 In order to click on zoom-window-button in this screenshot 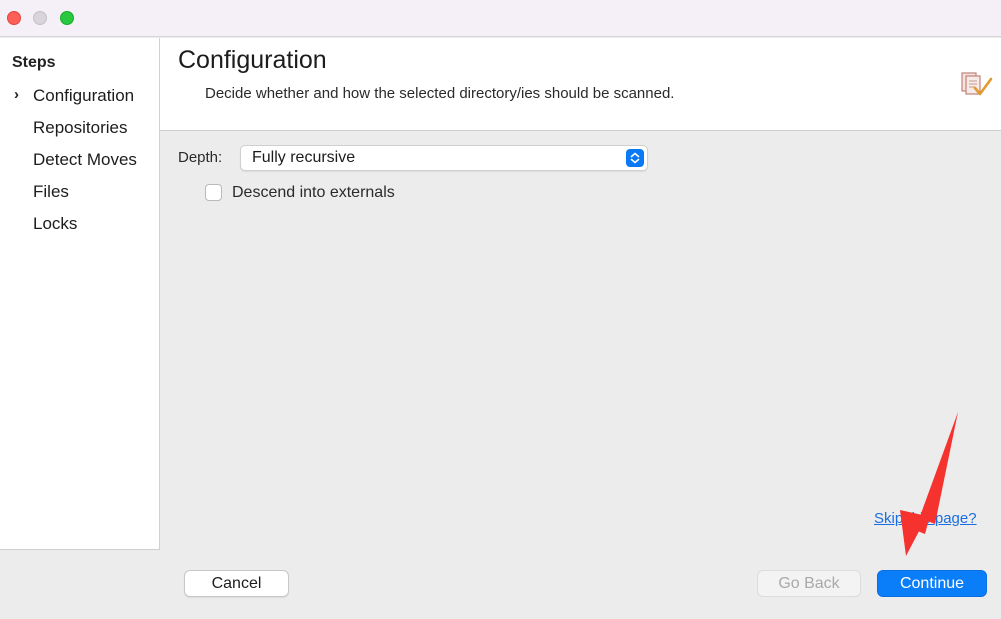, I will do `click(67, 18)`.